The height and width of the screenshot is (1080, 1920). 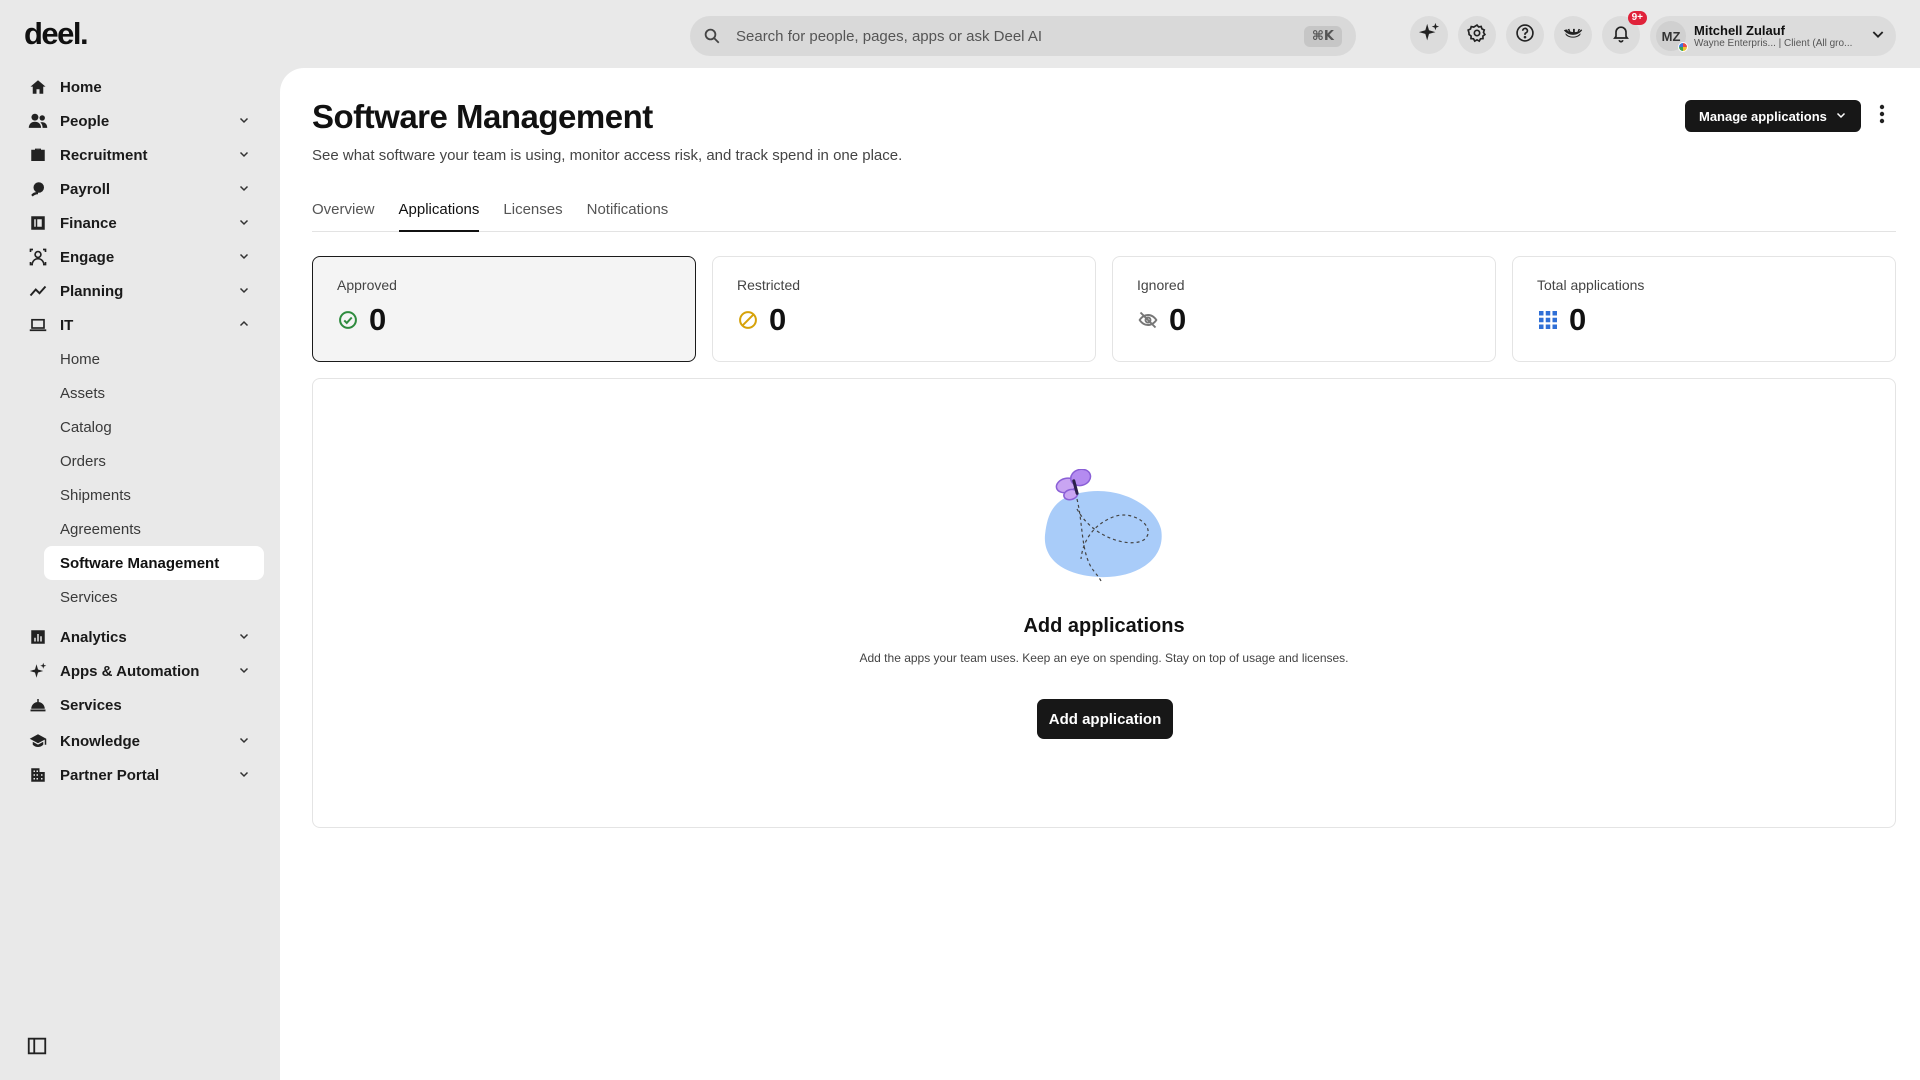 What do you see at coordinates (85, 121) in the screenshot?
I see `sidebar-item-label: People` at bounding box center [85, 121].